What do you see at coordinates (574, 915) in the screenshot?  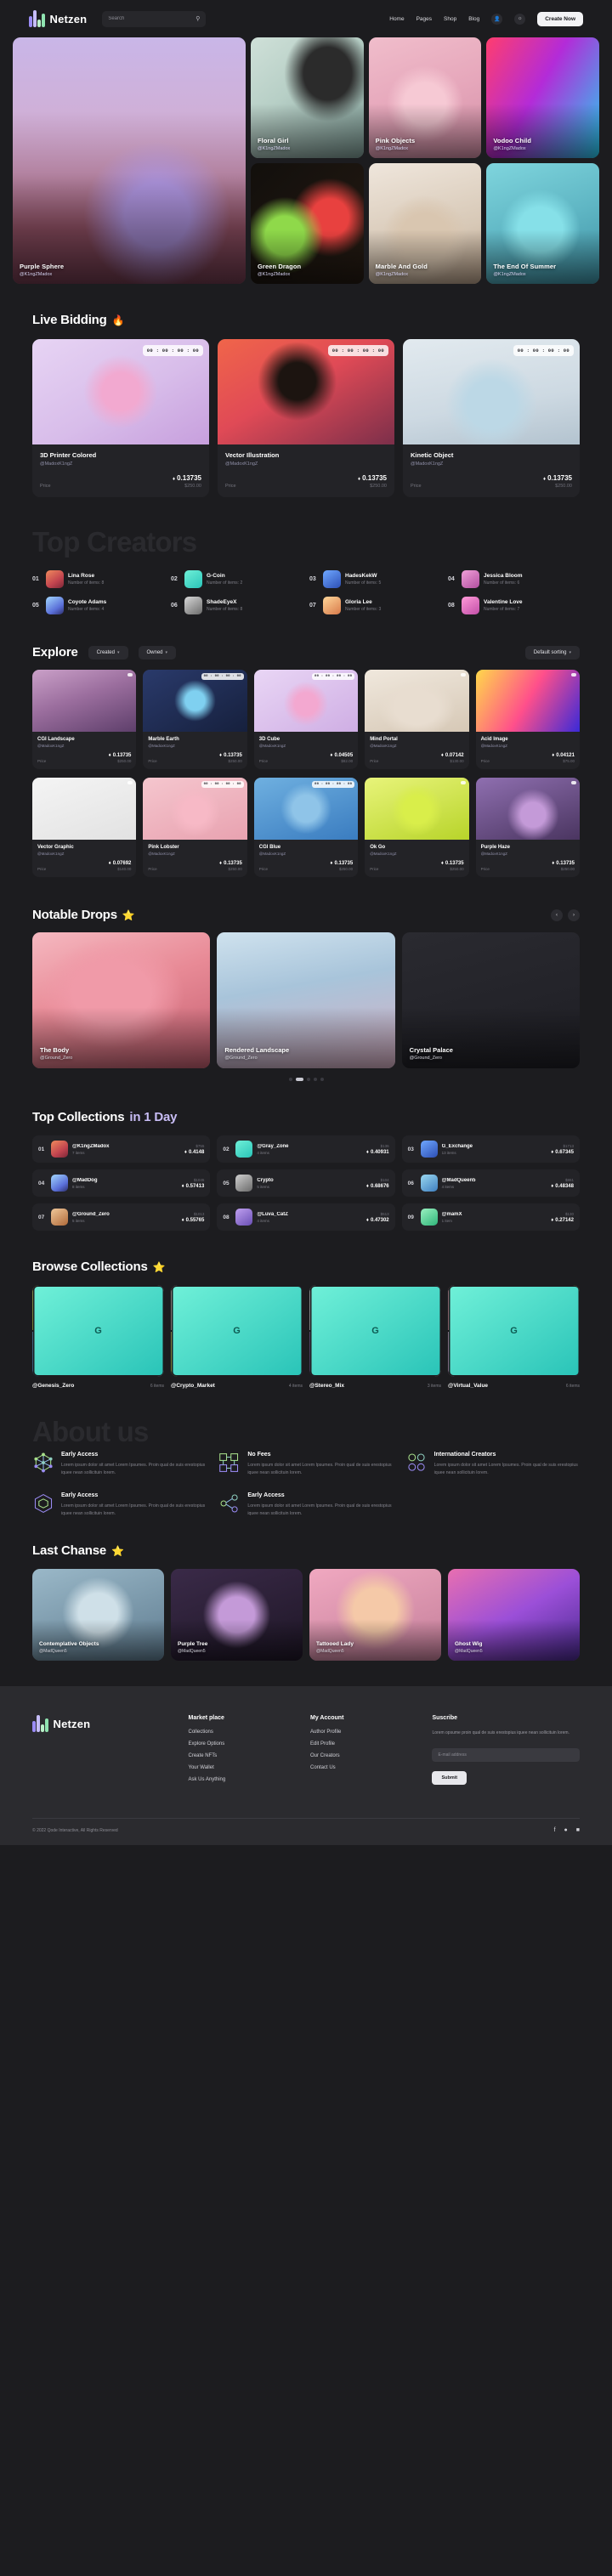 I see `carousel-next-button: ›` at bounding box center [574, 915].